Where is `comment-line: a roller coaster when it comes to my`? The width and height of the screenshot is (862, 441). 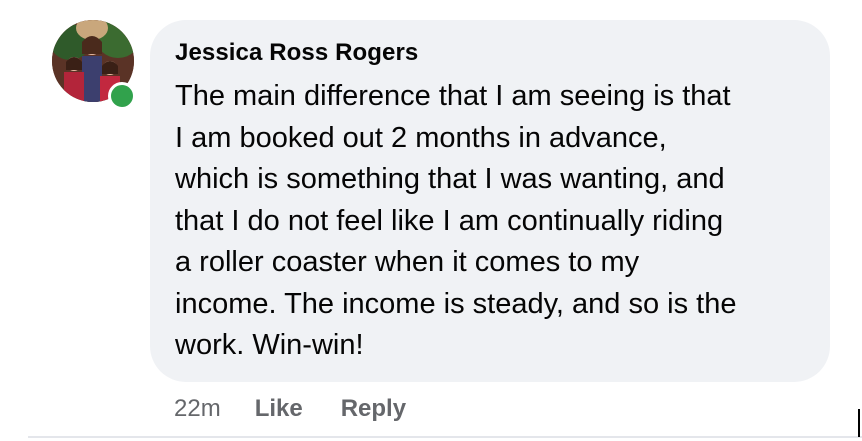
comment-line: a roller coaster when it comes to my is located at coordinates (407, 262).